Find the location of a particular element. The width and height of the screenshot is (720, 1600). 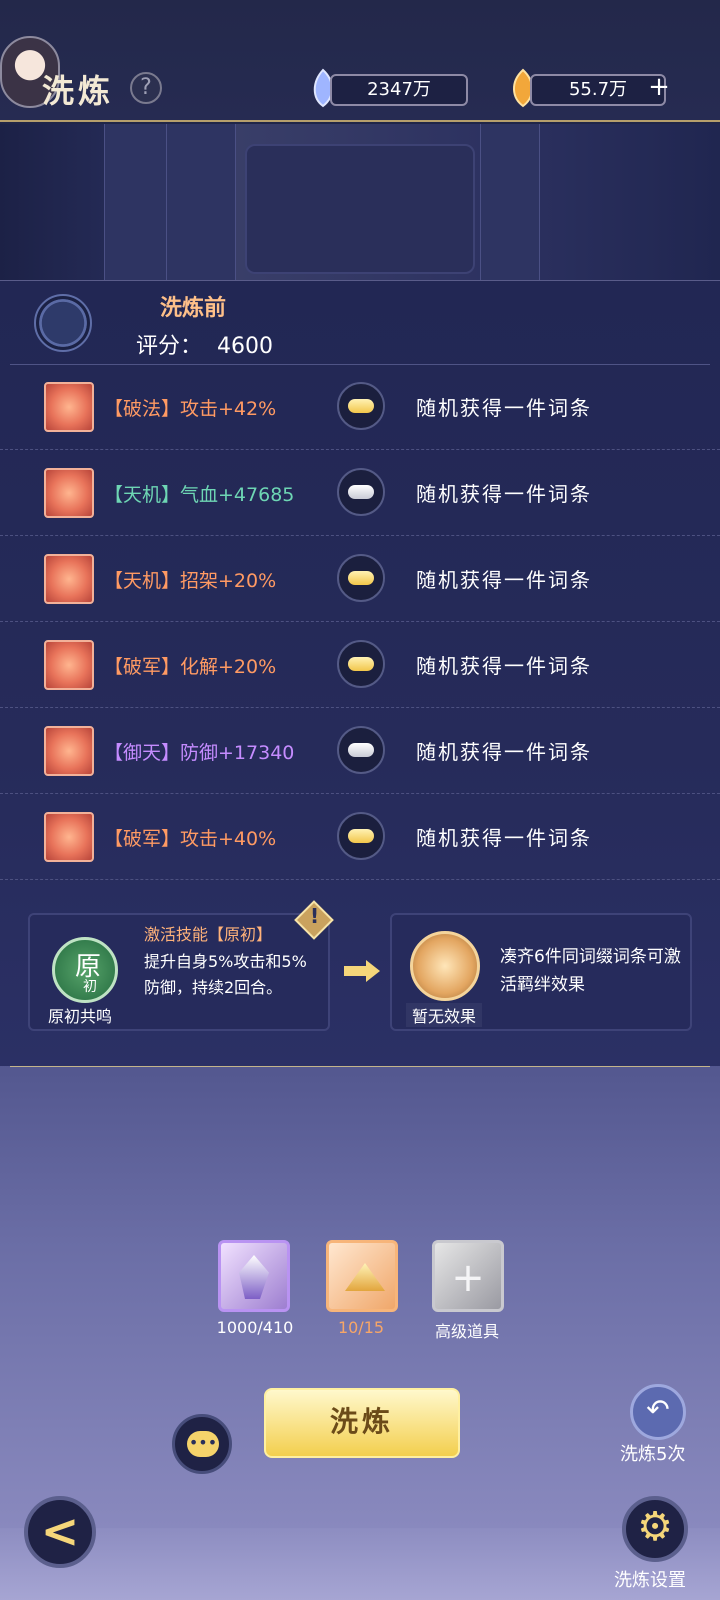

attribute-row: 【破法】攻击+42% 随机获得一件词条 is located at coordinates (360, 407).